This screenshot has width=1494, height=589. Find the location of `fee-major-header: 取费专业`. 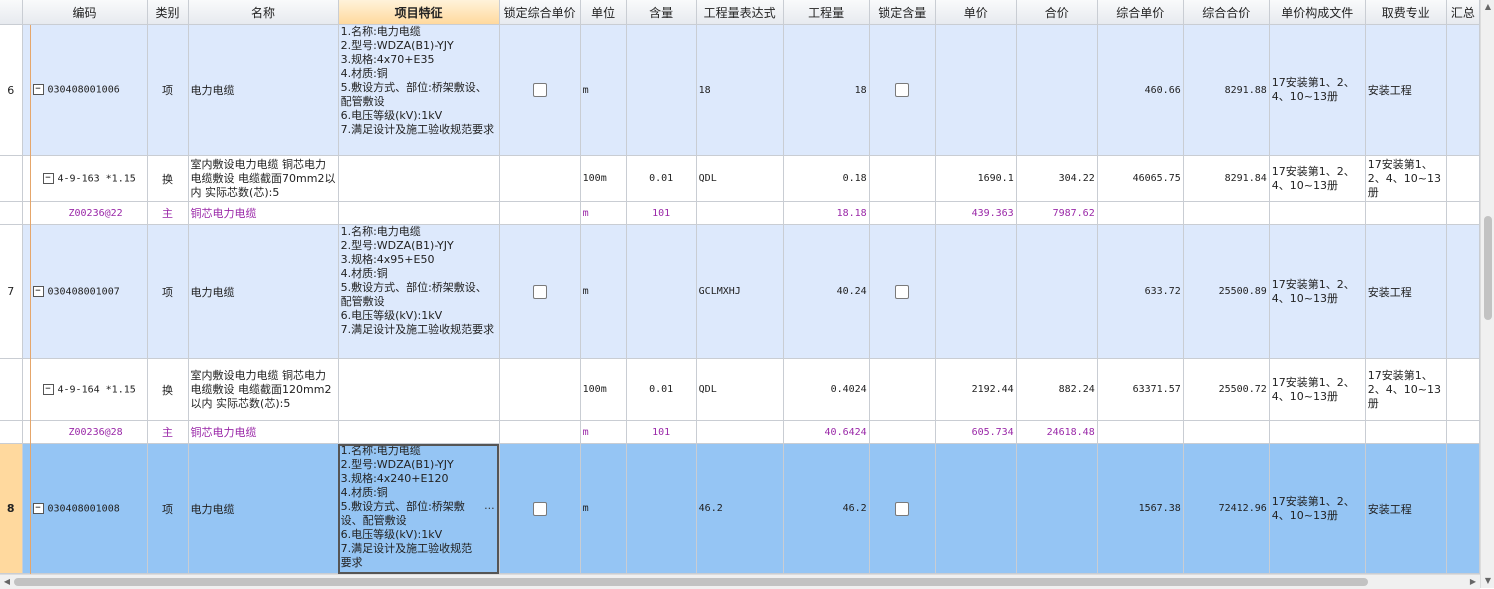

fee-major-header: 取费专业 is located at coordinates (1406, 12).